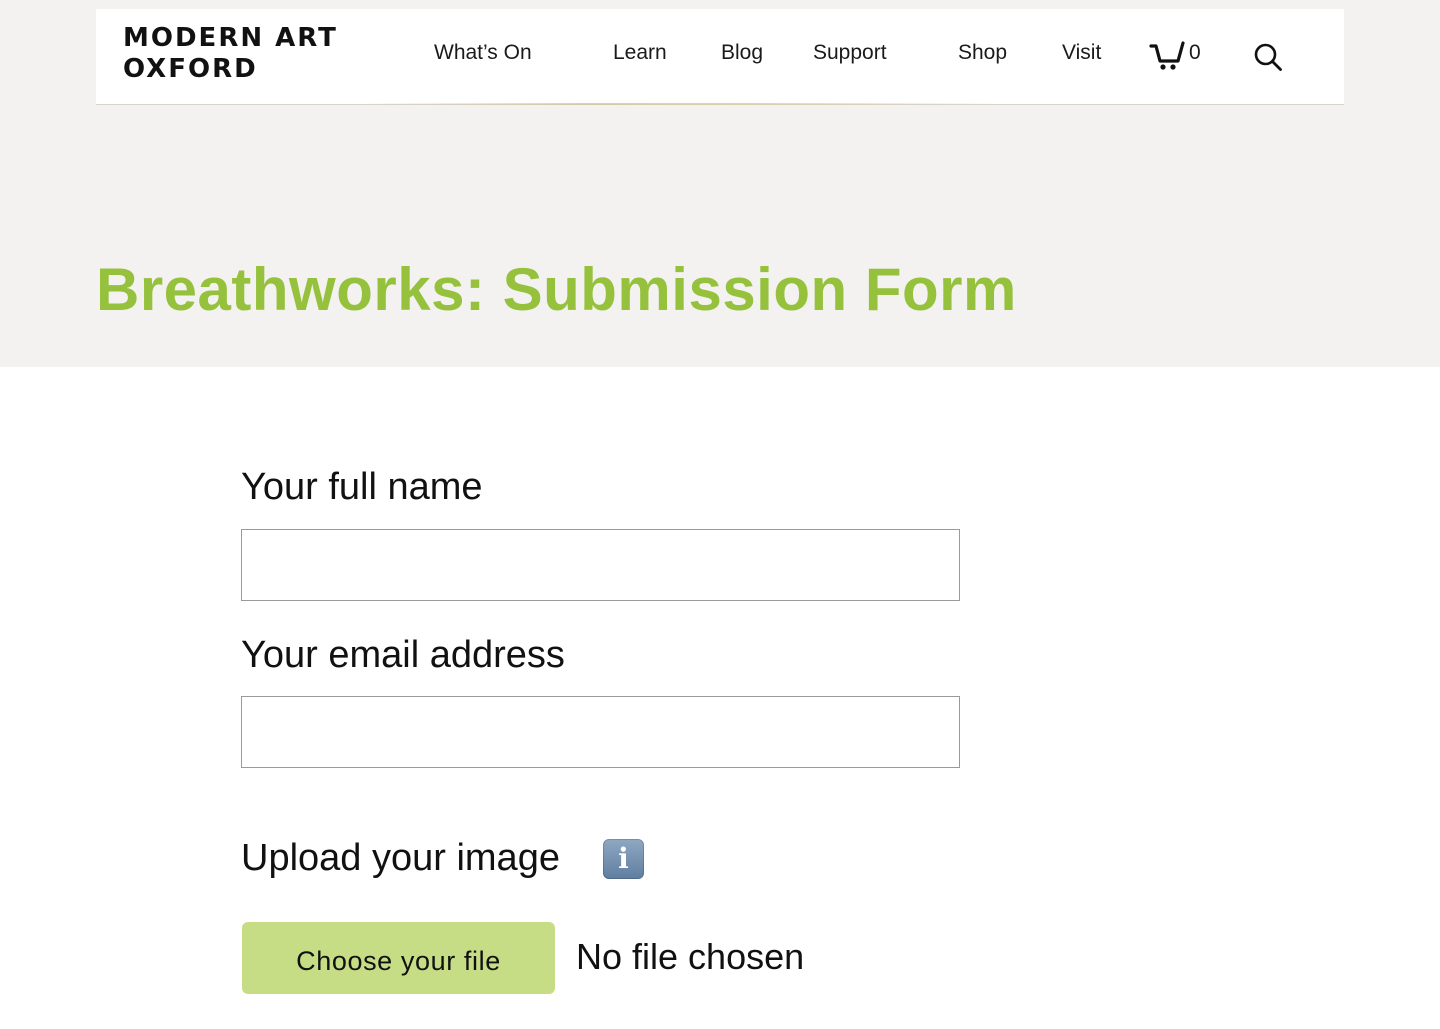 The image size is (1440, 1029). I want to click on site-logo: MODERN ART OXFORD, so click(230, 54).